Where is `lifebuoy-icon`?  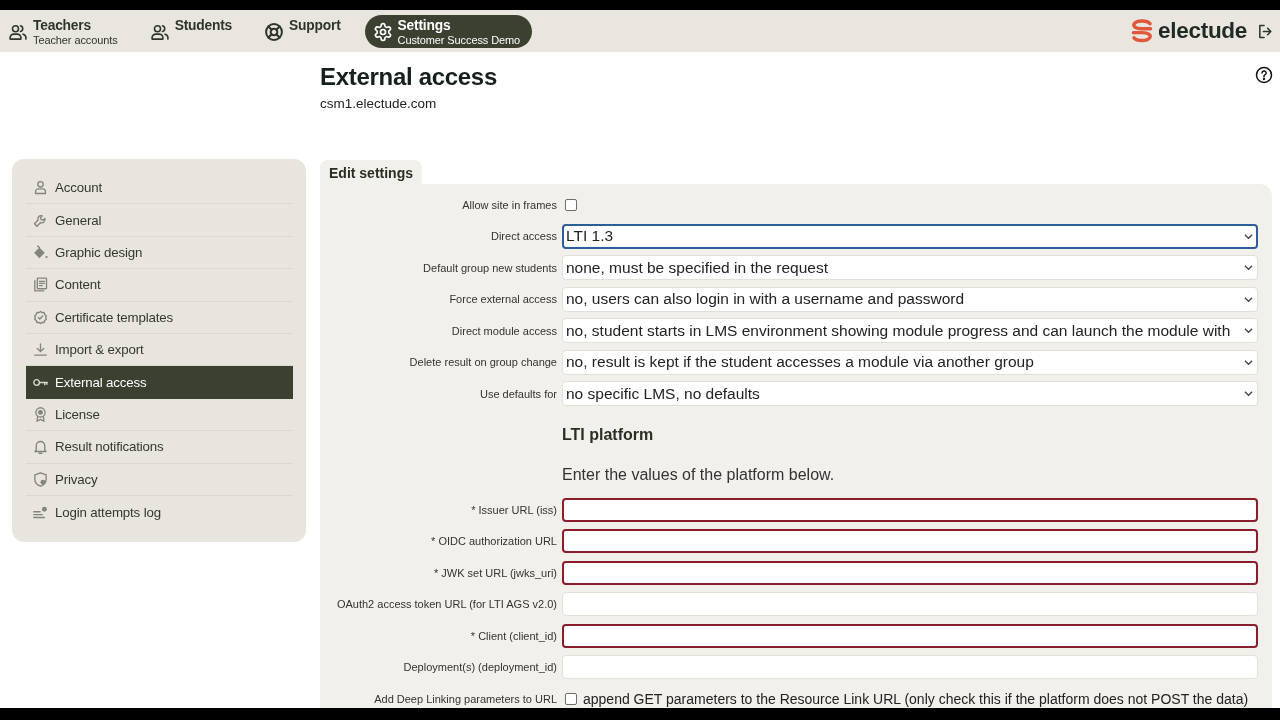 lifebuoy-icon is located at coordinates (274, 31).